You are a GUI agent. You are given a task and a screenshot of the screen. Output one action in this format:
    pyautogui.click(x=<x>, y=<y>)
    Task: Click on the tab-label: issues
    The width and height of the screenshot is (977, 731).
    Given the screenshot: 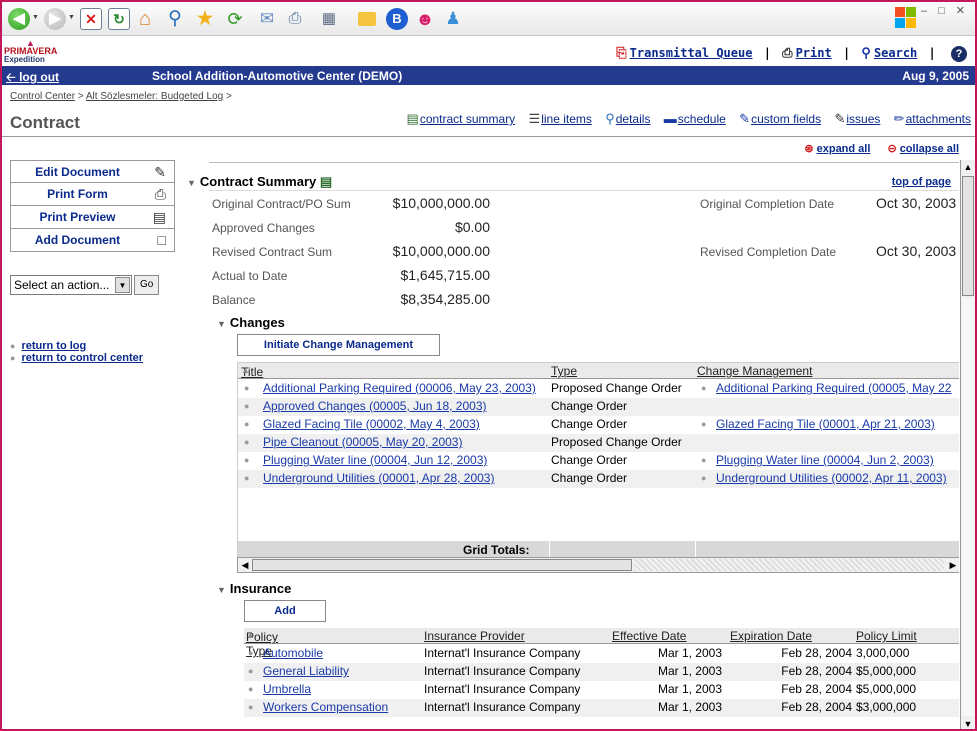 What is the action you would take?
    pyautogui.click(x=863, y=119)
    